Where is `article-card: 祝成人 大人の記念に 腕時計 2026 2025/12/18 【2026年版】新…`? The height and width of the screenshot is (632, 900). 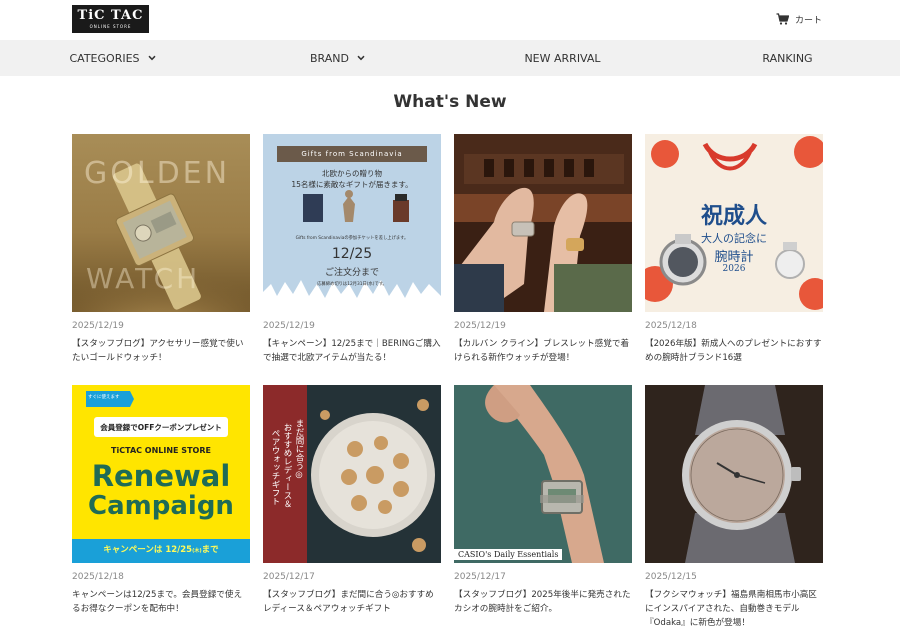 article-card: 祝成人 大人の記念に 腕時計 2026 2025/12/18 【2026年版】新… is located at coordinates (734, 248).